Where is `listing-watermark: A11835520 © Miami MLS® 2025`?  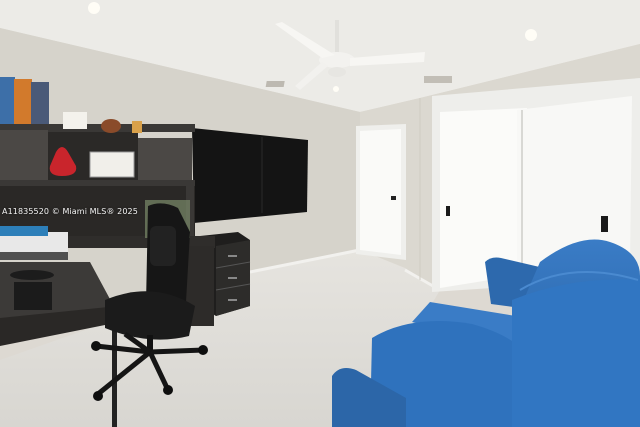
listing-watermark: A11835520 © Miami MLS® 2025 is located at coordinates (70, 211).